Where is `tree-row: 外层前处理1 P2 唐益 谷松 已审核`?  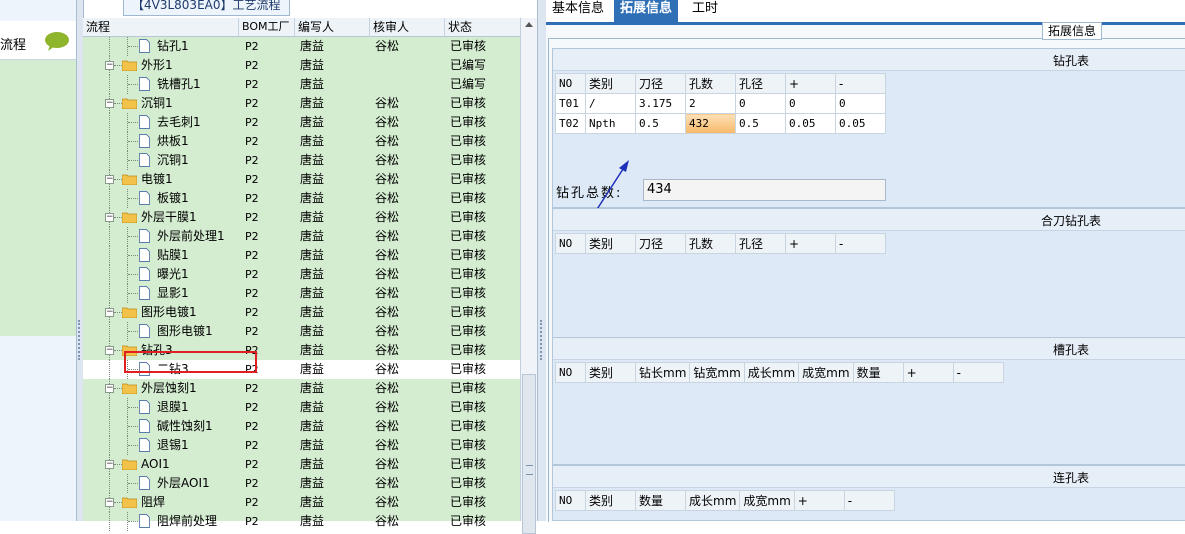
tree-row: 外层前处理1 P2 唐益 谷松 已审核 is located at coordinates (301, 236).